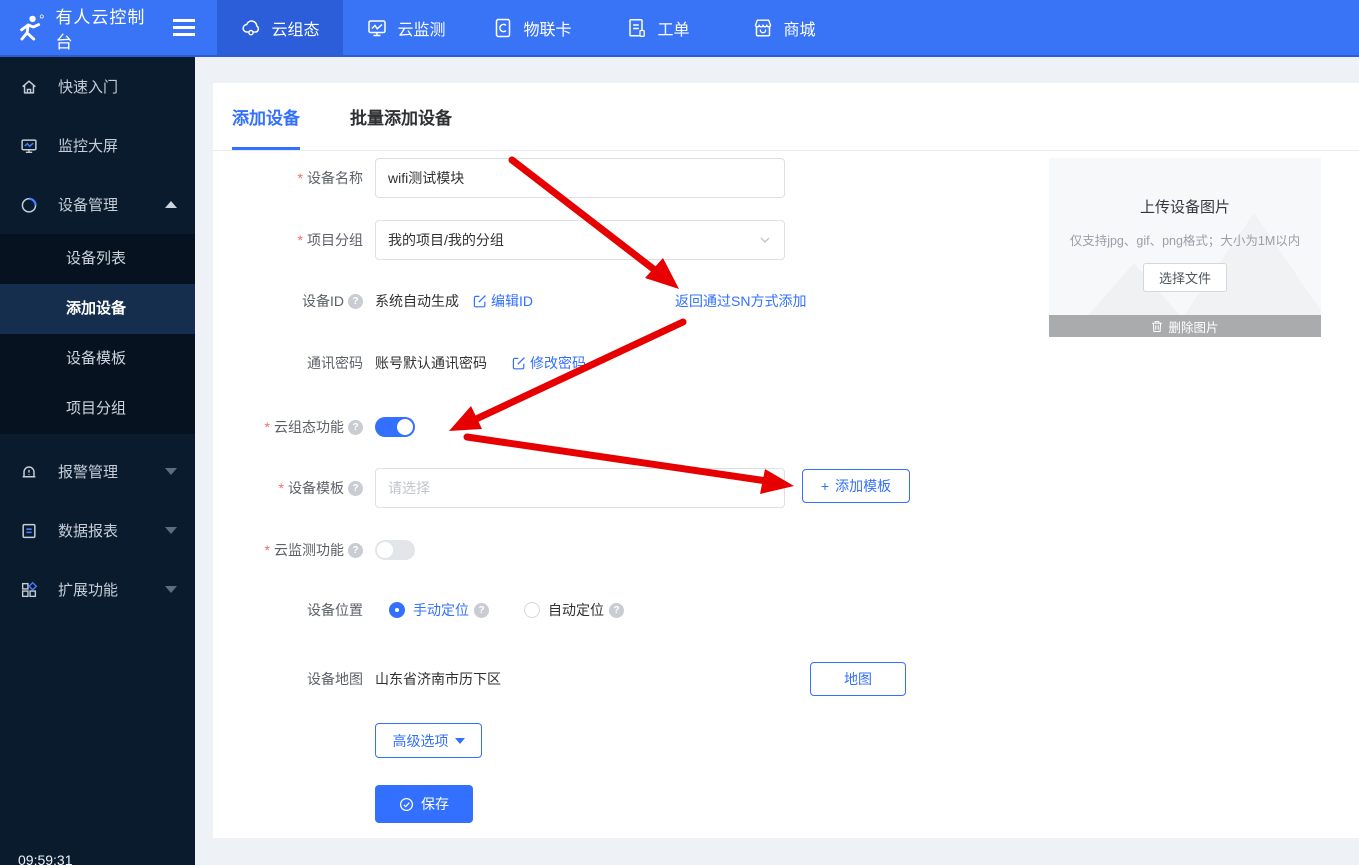 Image resolution: width=1359 pixels, height=865 pixels. I want to click on topbar: 有人云控制台 云组态 云监测 物联卡 工单 商城, so click(679, 28).